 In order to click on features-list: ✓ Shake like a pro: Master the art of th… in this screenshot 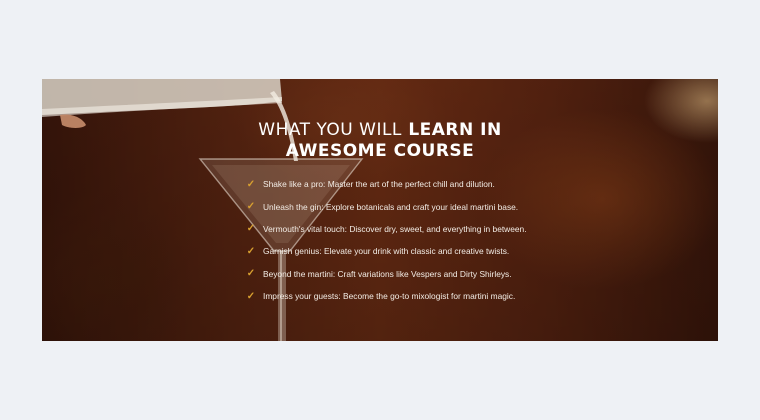, I will do `click(385, 240)`.